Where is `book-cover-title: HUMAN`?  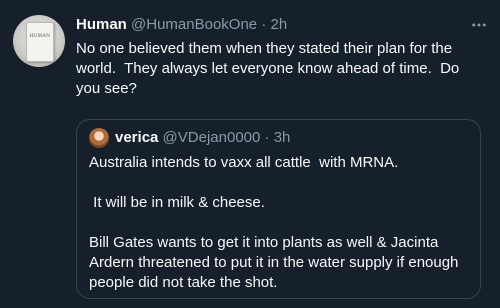
book-cover-title: HUMAN is located at coordinates (40, 36).